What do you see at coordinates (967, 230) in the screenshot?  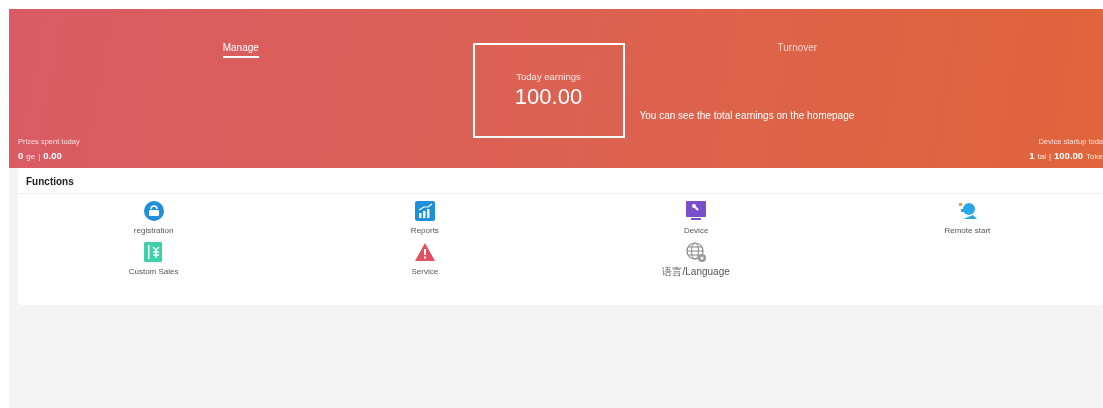 I see `function-link: Remote start` at bounding box center [967, 230].